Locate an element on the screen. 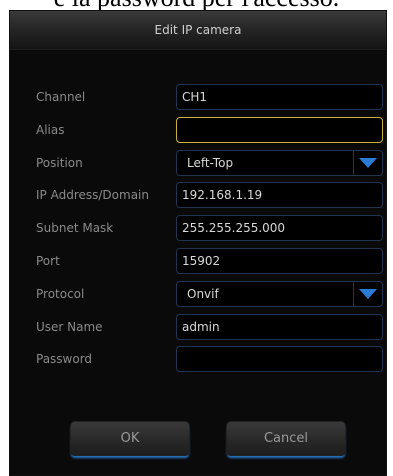 This screenshot has height=476, width=393. password-input is located at coordinates (279, 359).